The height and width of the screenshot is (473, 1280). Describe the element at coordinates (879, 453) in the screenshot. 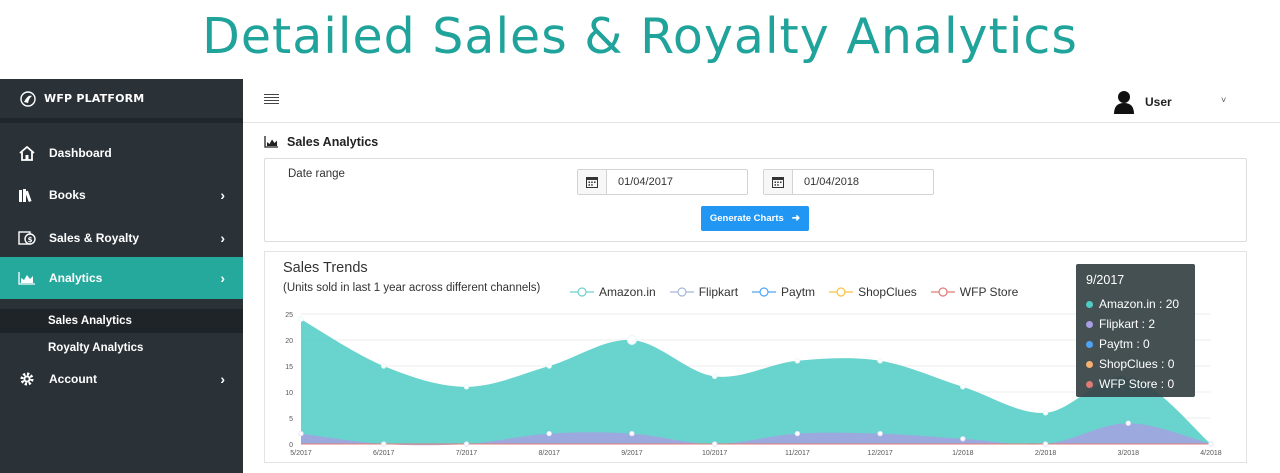

I see `x-tick-label: 12/2017` at that location.